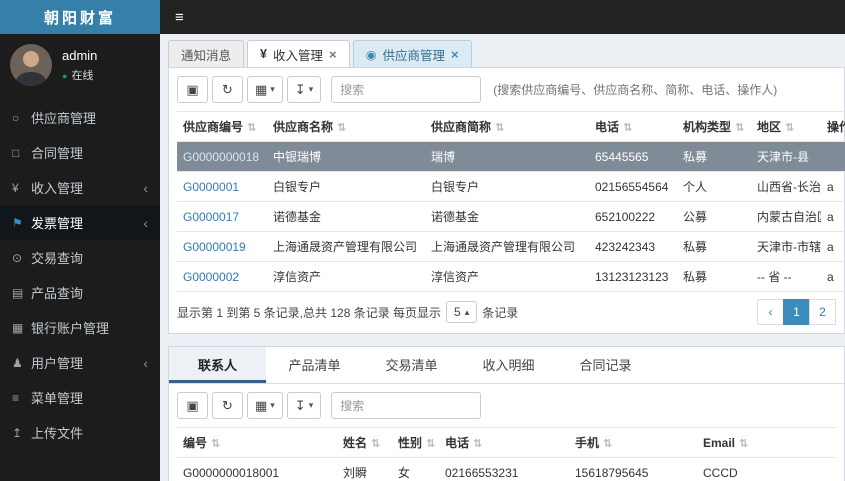 The width and height of the screenshot is (845, 481). What do you see at coordinates (80, 187) in the screenshot?
I see `sidebar-item-income: ¥ 收入管理 ‹` at bounding box center [80, 187].